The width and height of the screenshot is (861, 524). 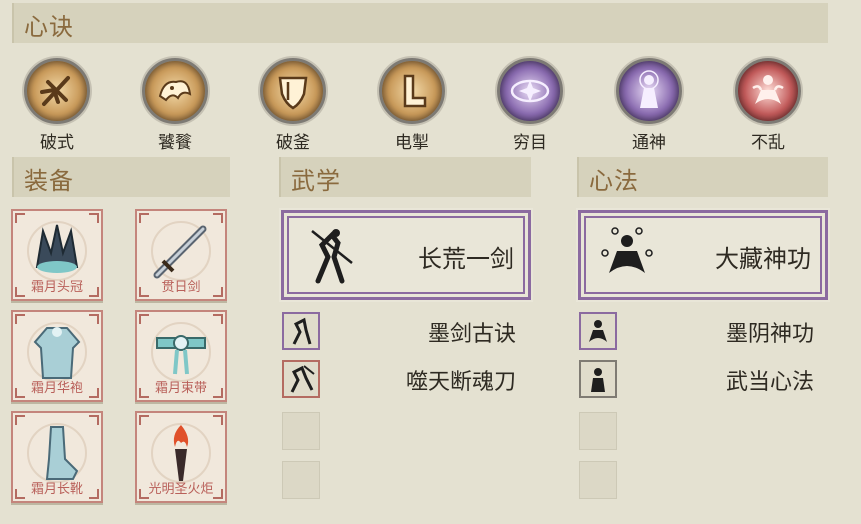 I want to click on torch-icon, so click(x=181, y=453).